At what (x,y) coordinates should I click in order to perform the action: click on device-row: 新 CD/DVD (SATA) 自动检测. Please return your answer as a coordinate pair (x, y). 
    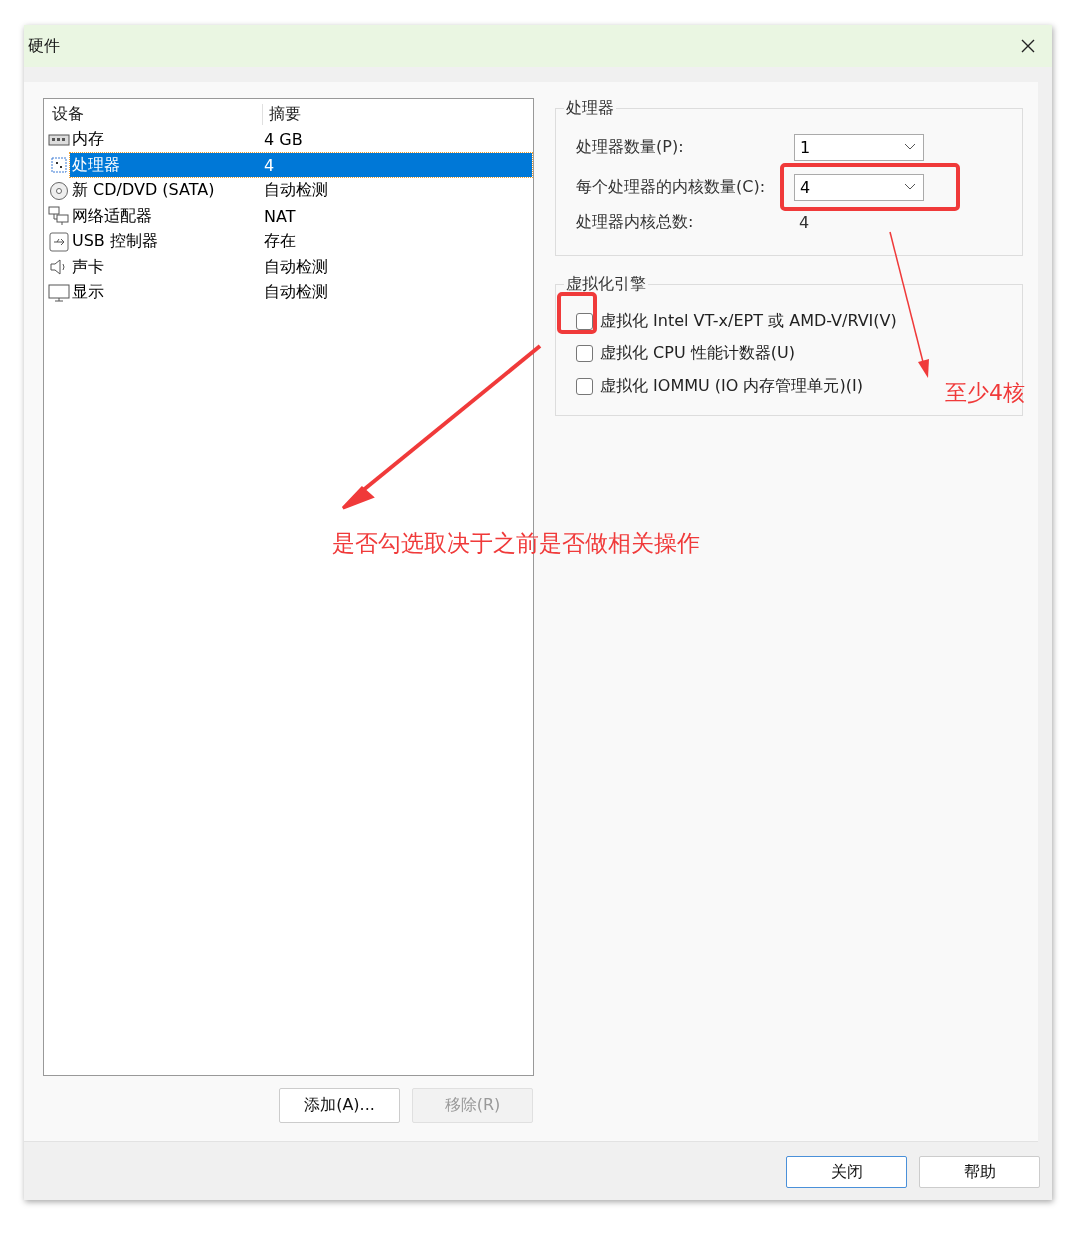
    Looking at the image, I should click on (290, 191).